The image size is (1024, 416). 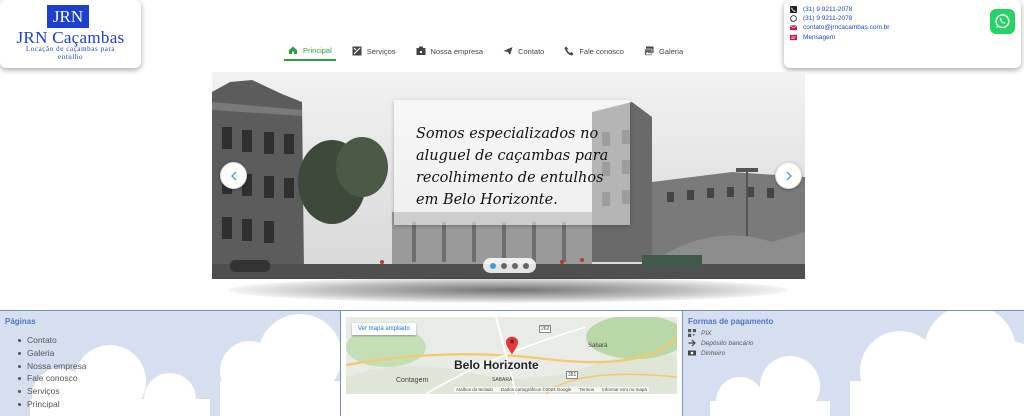 I want to click on map-enlarge-button: Ver mapa ampliado, so click(x=384, y=329).